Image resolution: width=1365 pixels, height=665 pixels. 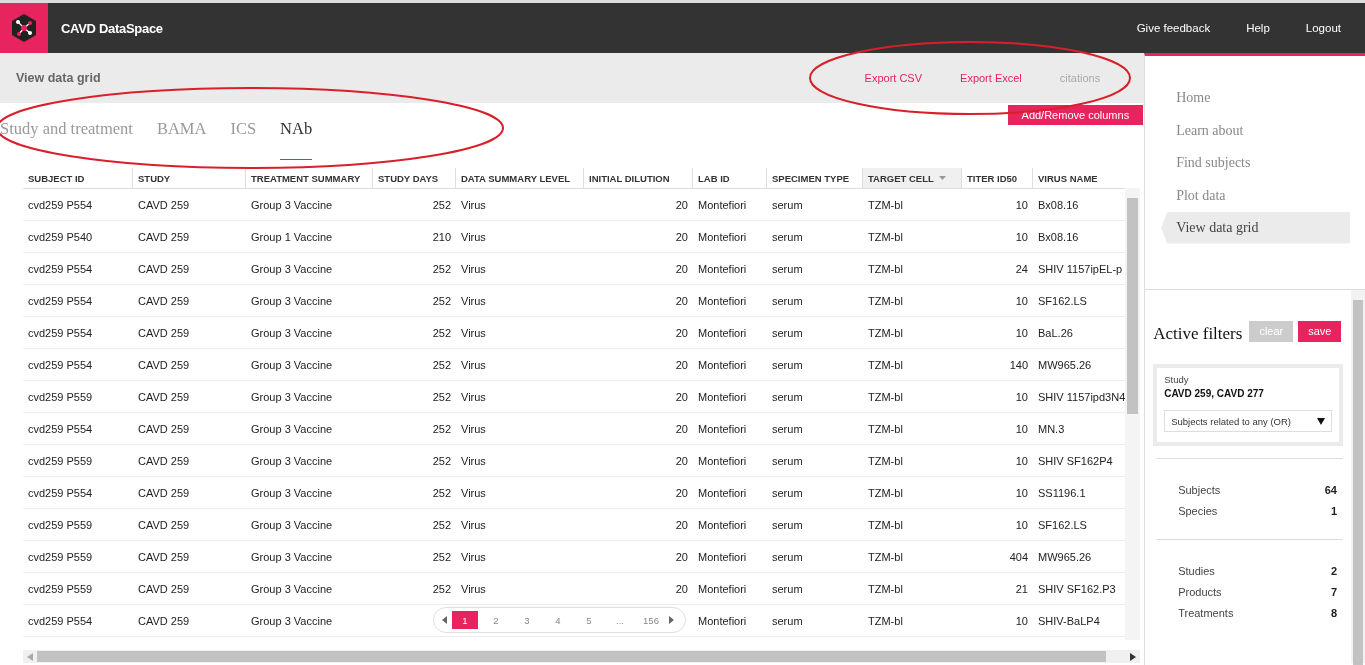 I want to click on scroll-left-icon, so click(x=30, y=656).